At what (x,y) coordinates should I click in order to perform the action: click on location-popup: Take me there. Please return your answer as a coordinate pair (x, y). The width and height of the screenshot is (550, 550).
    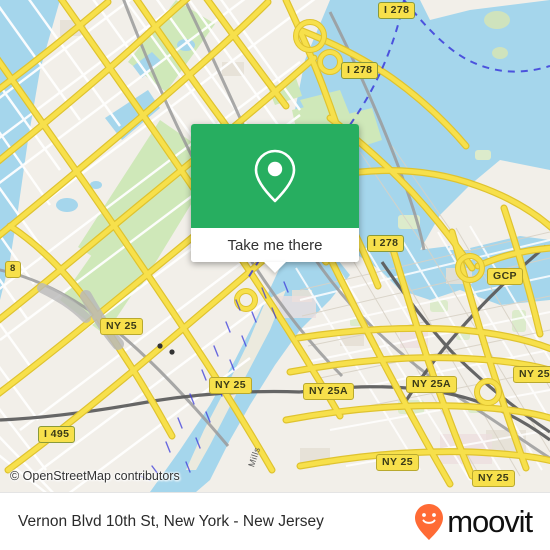
    Looking at the image, I should click on (275, 198).